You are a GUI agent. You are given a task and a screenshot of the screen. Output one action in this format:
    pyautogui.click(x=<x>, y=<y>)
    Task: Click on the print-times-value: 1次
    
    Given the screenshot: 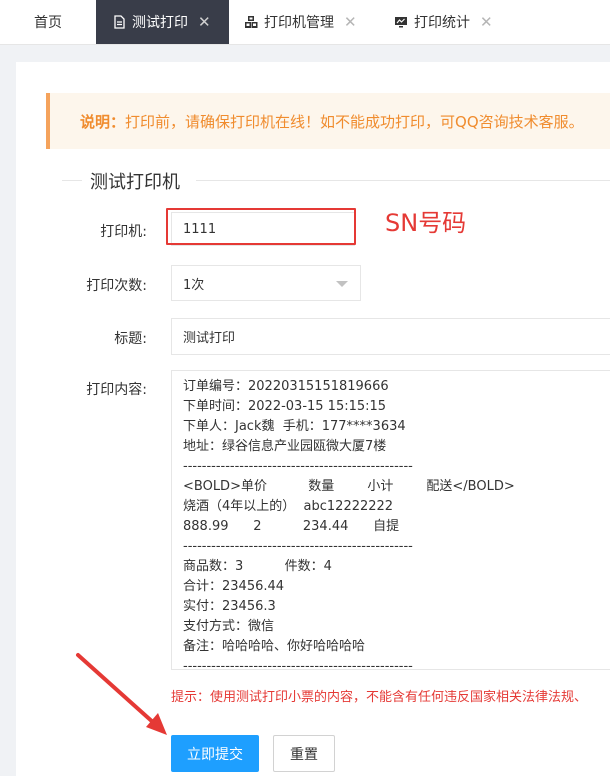 What is the action you would take?
    pyautogui.click(x=194, y=285)
    